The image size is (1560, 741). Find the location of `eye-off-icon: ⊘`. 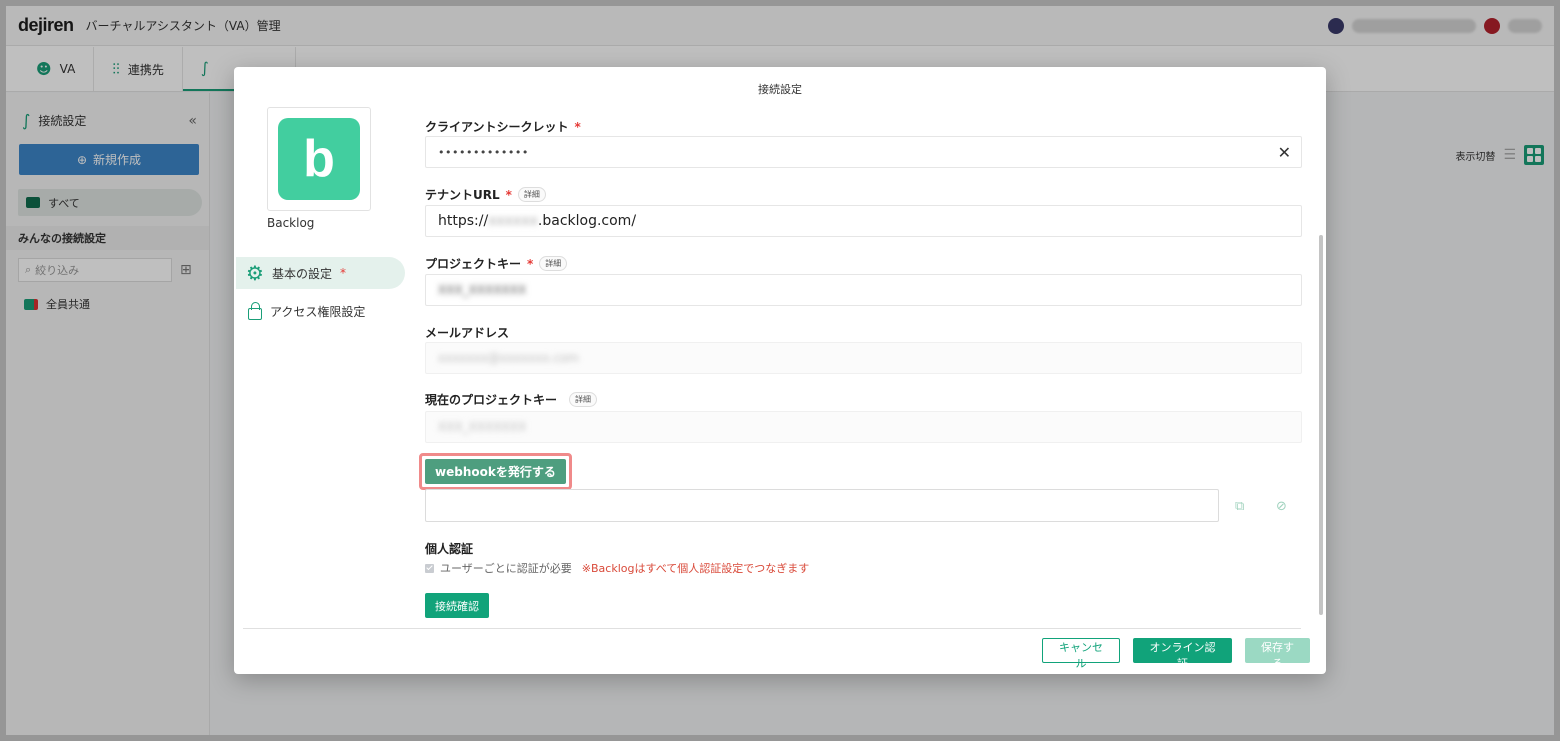

eye-off-icon: ⊘ is located at coordinates (1281, 506).